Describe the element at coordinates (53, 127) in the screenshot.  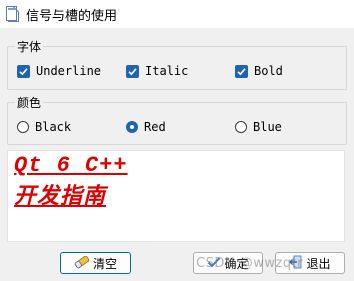
I see `black-label: Black` at that location.